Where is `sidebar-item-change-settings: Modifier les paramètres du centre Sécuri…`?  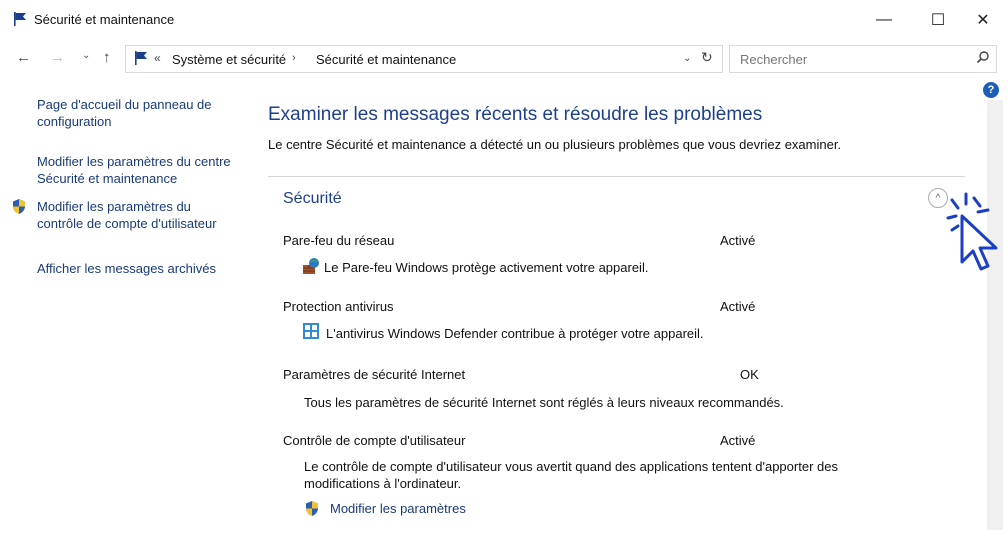 sidebar-item-change-settings: Modifier les paramètres du centre Sécuri… is located at coordinates (137, 170).